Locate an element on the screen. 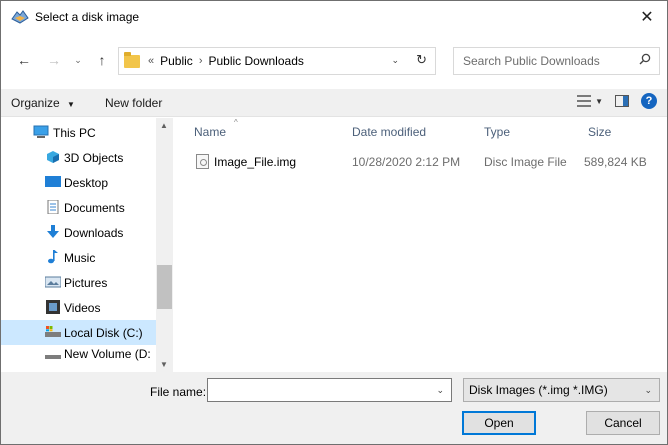 This screenshot has height=445, width=668. file-size: 589,824 KB is located at coordinates (615, 162).